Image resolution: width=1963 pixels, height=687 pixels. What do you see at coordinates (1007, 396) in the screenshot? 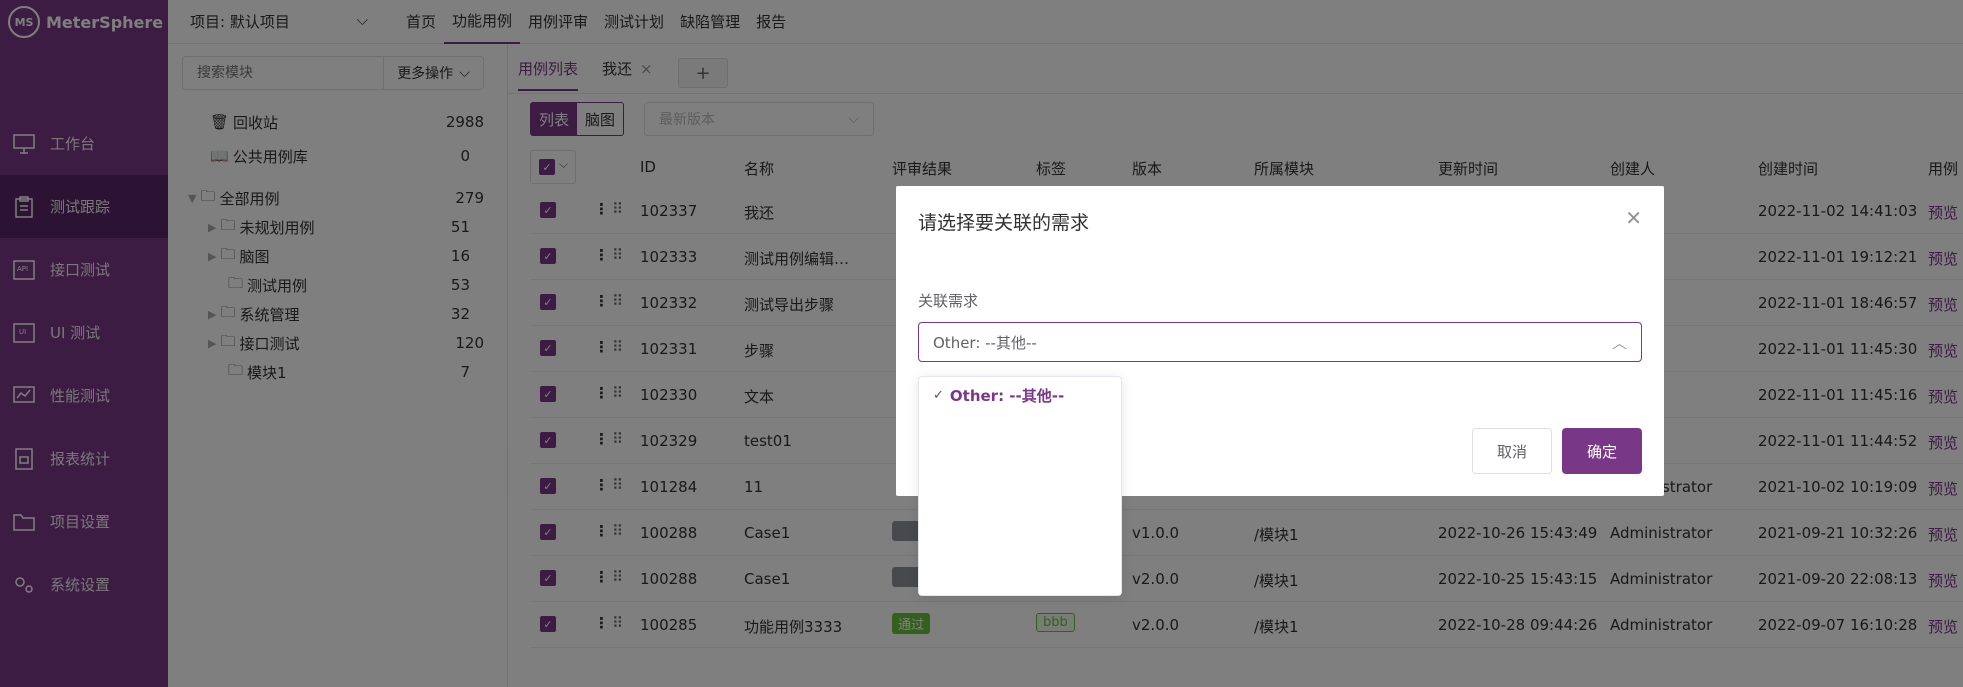
I see `option-label: Other: --其他--` at bounding box center [1007, 396].